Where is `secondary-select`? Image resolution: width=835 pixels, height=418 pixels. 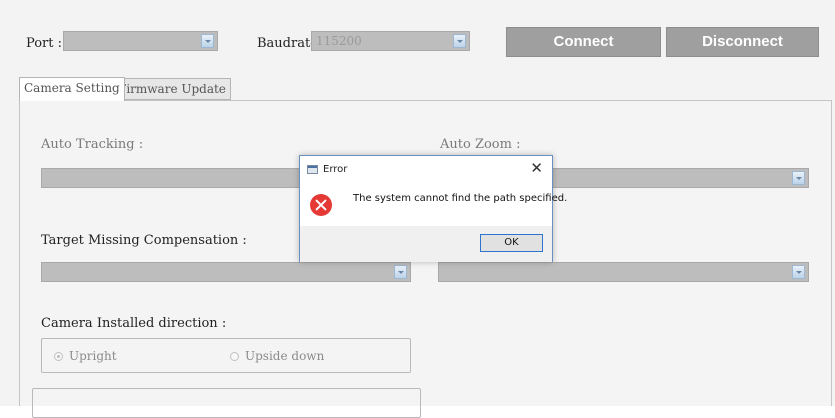
secondary-select is located at coordinates (623, 272).